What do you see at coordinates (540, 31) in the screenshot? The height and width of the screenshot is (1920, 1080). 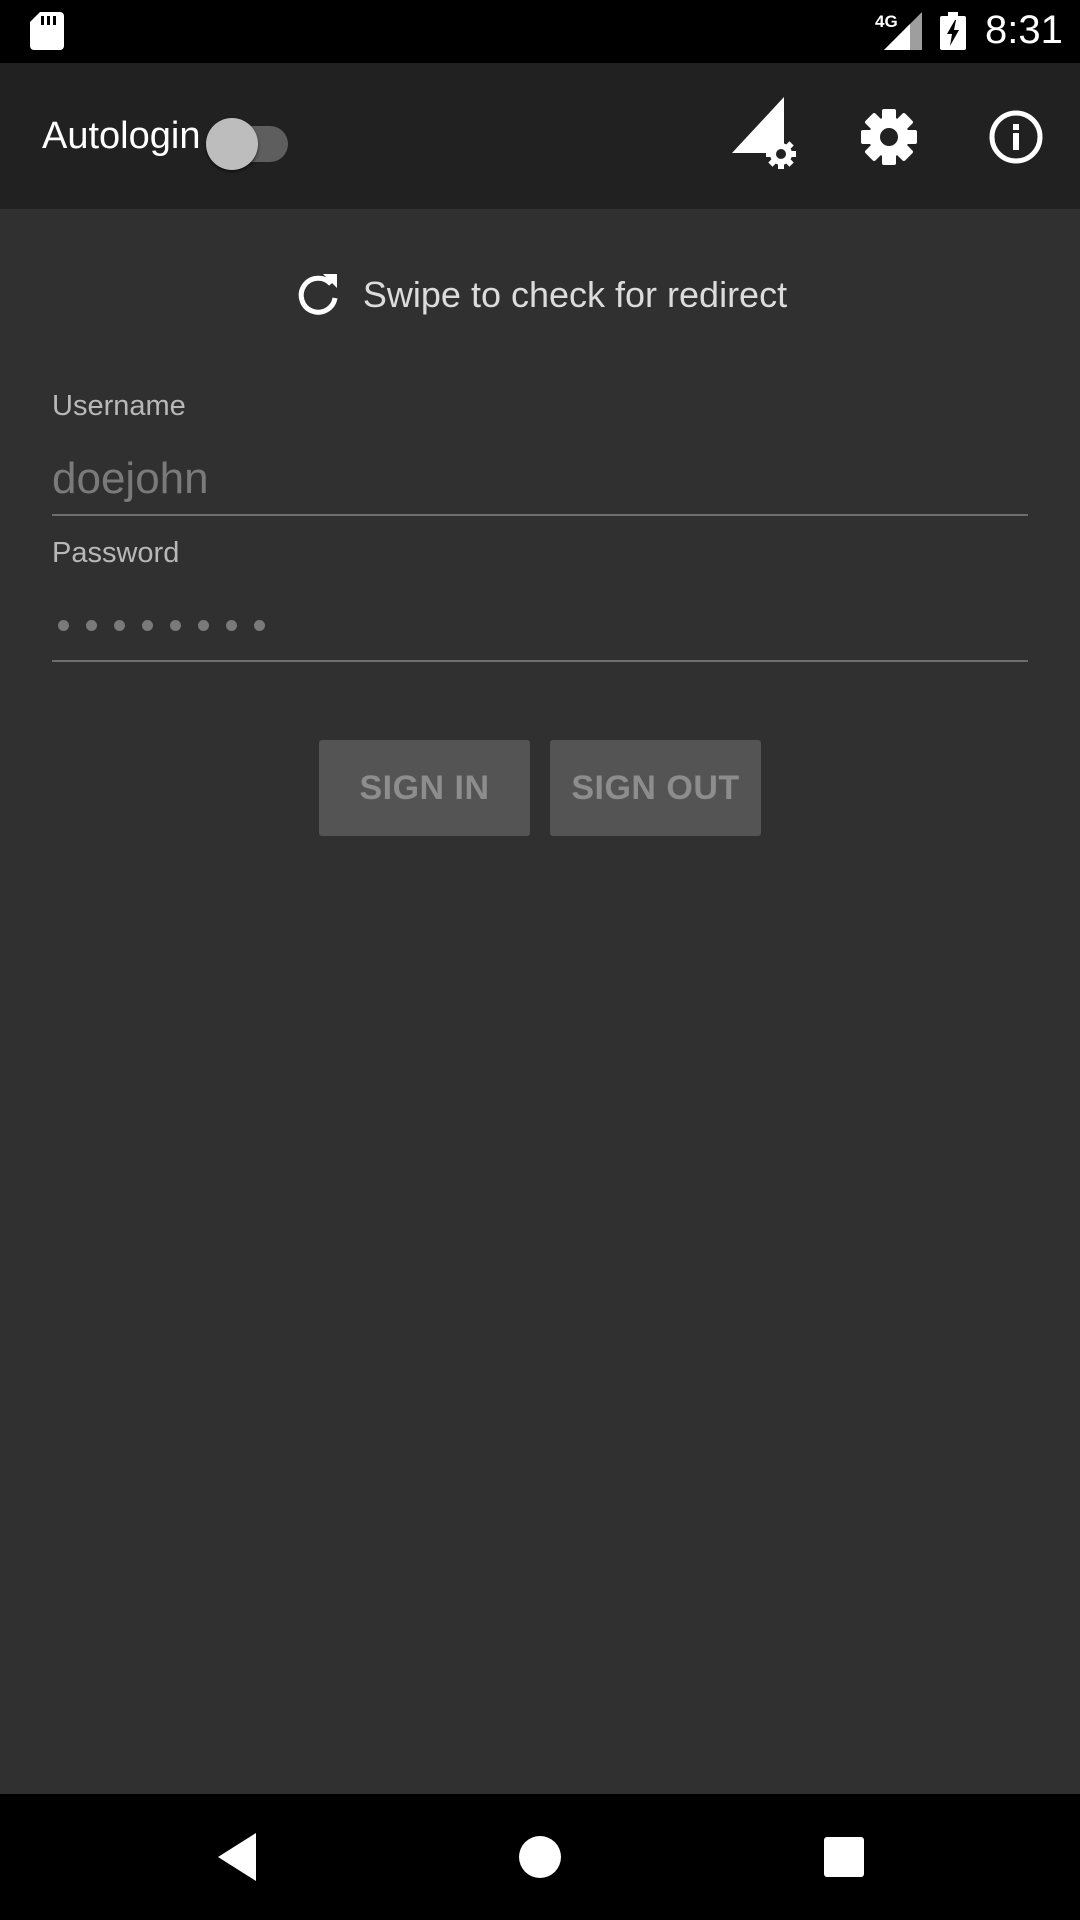 I see `status-bar: 4G 8:31` at bounding box center [540, 31].